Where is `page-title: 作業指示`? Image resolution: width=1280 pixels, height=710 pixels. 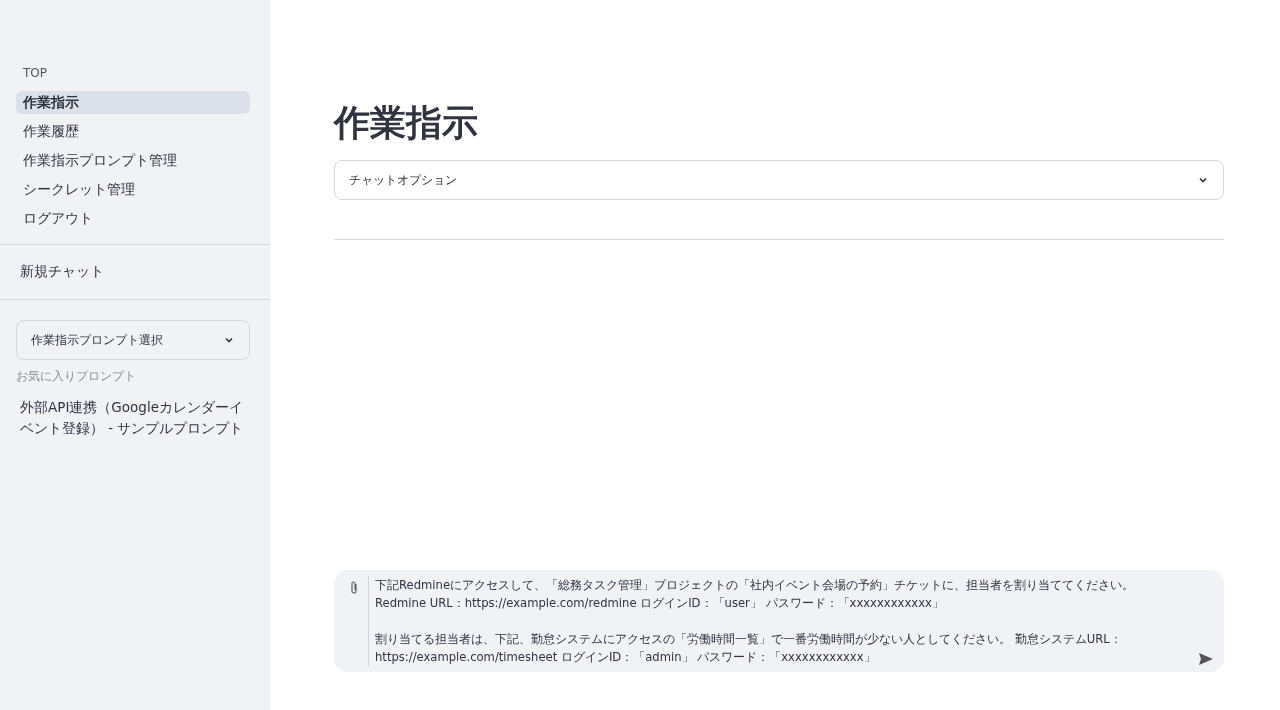 page-title: 作業指示 is located at coordinates (406, 123).